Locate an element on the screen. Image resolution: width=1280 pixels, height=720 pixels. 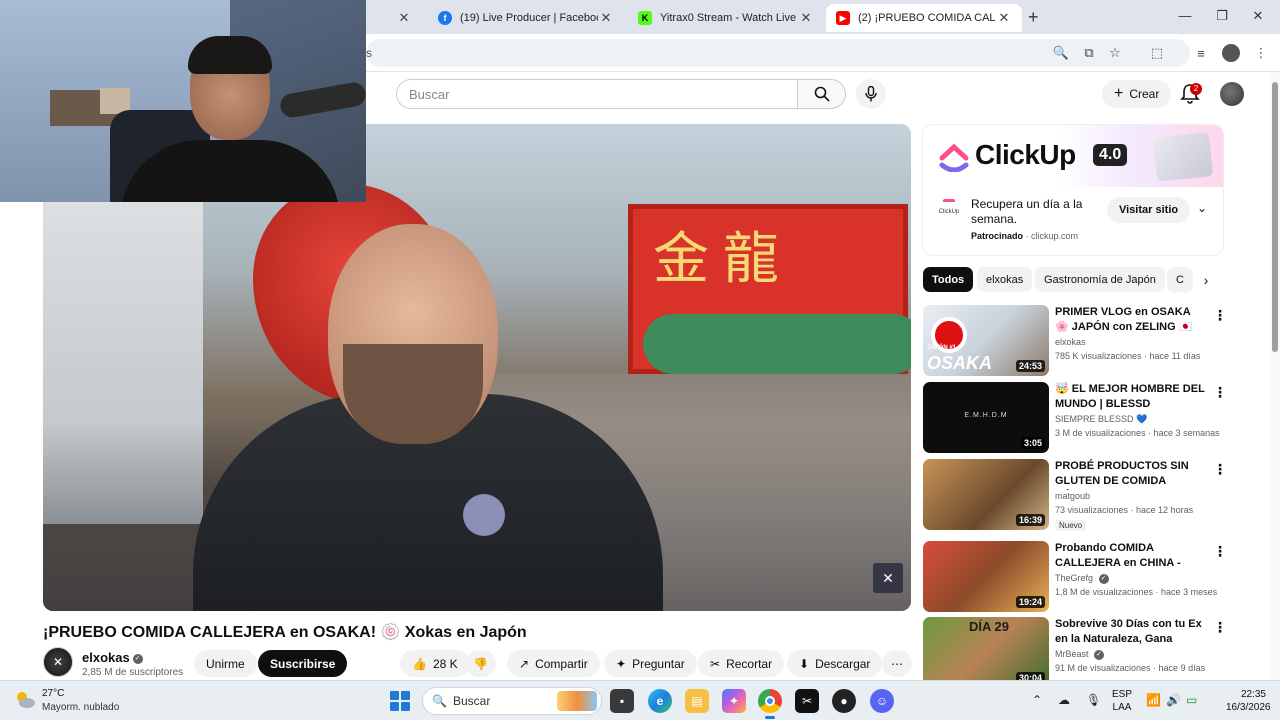
chip-todos: Todos is located at coordinates (948, 279).